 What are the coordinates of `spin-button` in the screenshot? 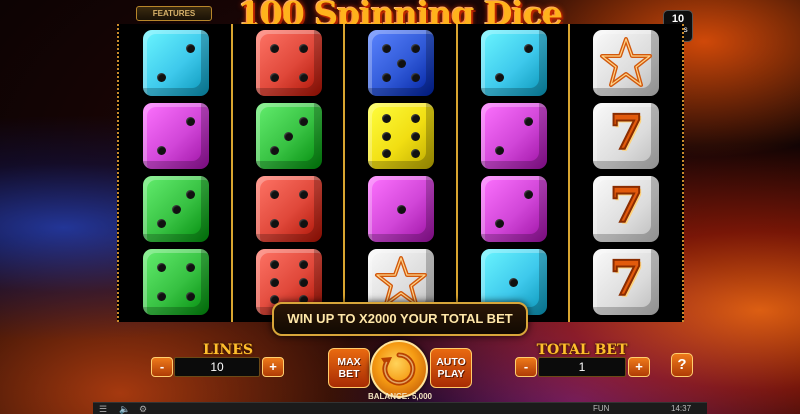 It's located at (399, 369).